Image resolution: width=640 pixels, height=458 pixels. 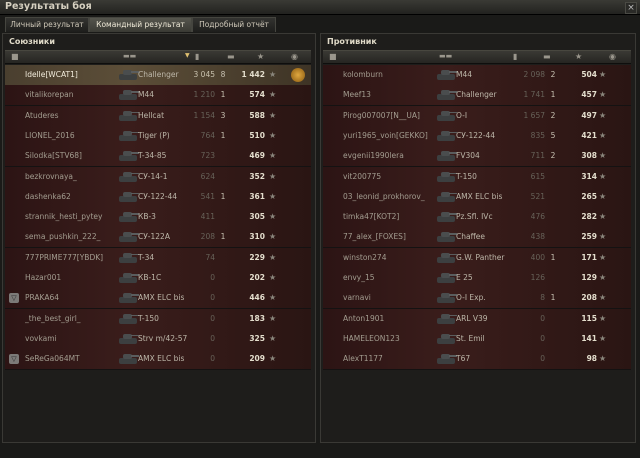 I want to click on player-name: _the_best_girl_, so click(x=53, y=318).